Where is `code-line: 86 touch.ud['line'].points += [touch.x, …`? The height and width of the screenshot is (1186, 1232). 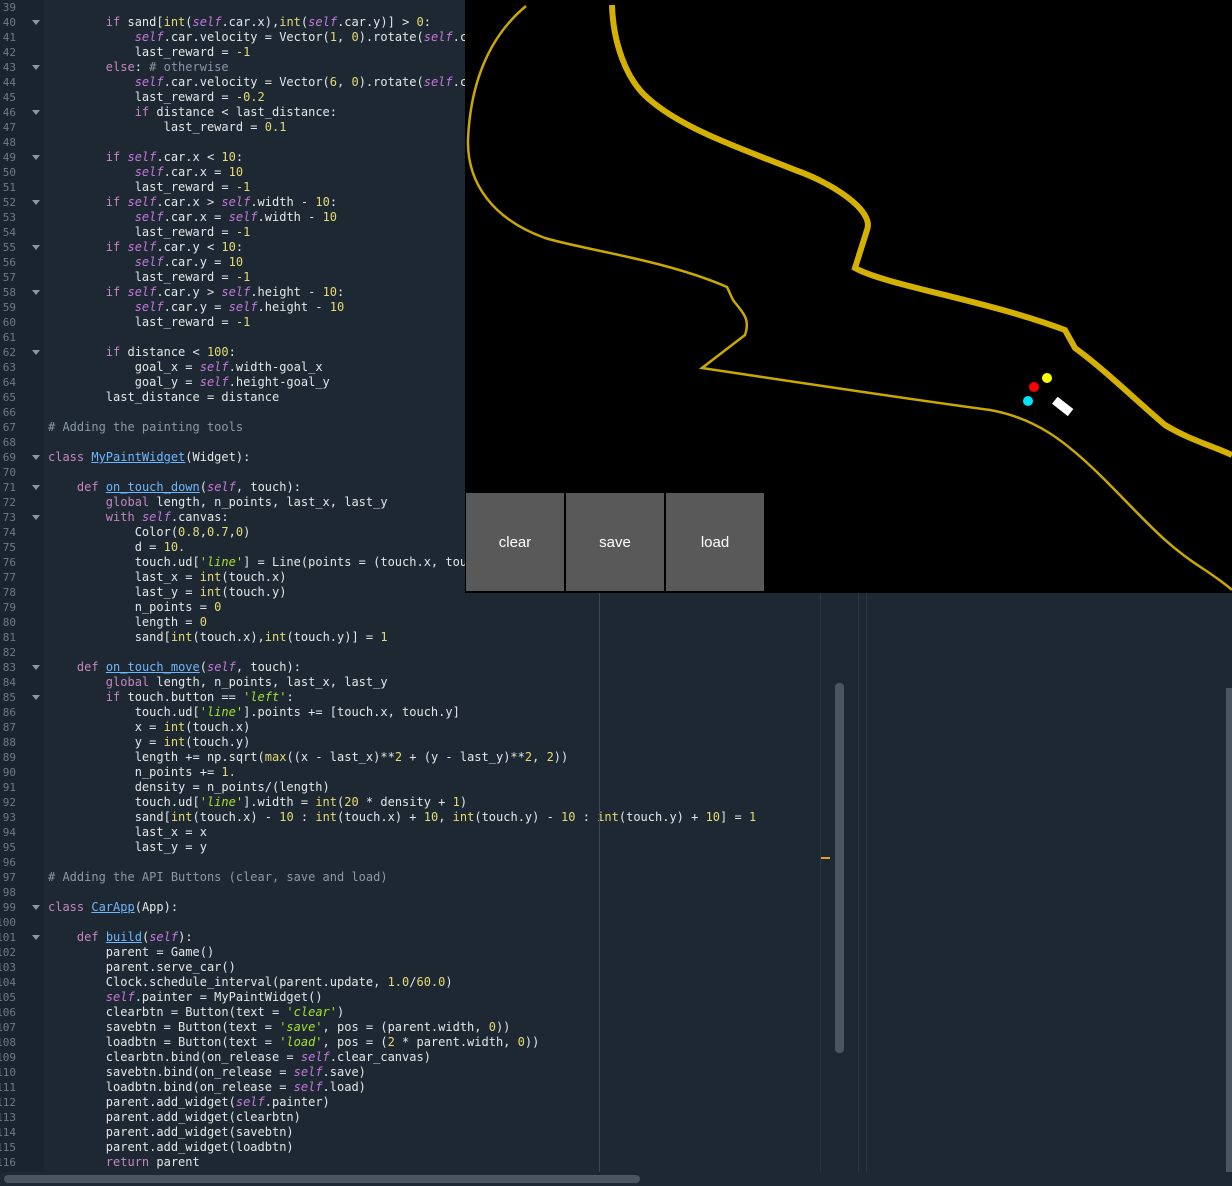
code-line: 86 touch.ud['line'].points += [touch.x, … is located at coordinates (410, 712).